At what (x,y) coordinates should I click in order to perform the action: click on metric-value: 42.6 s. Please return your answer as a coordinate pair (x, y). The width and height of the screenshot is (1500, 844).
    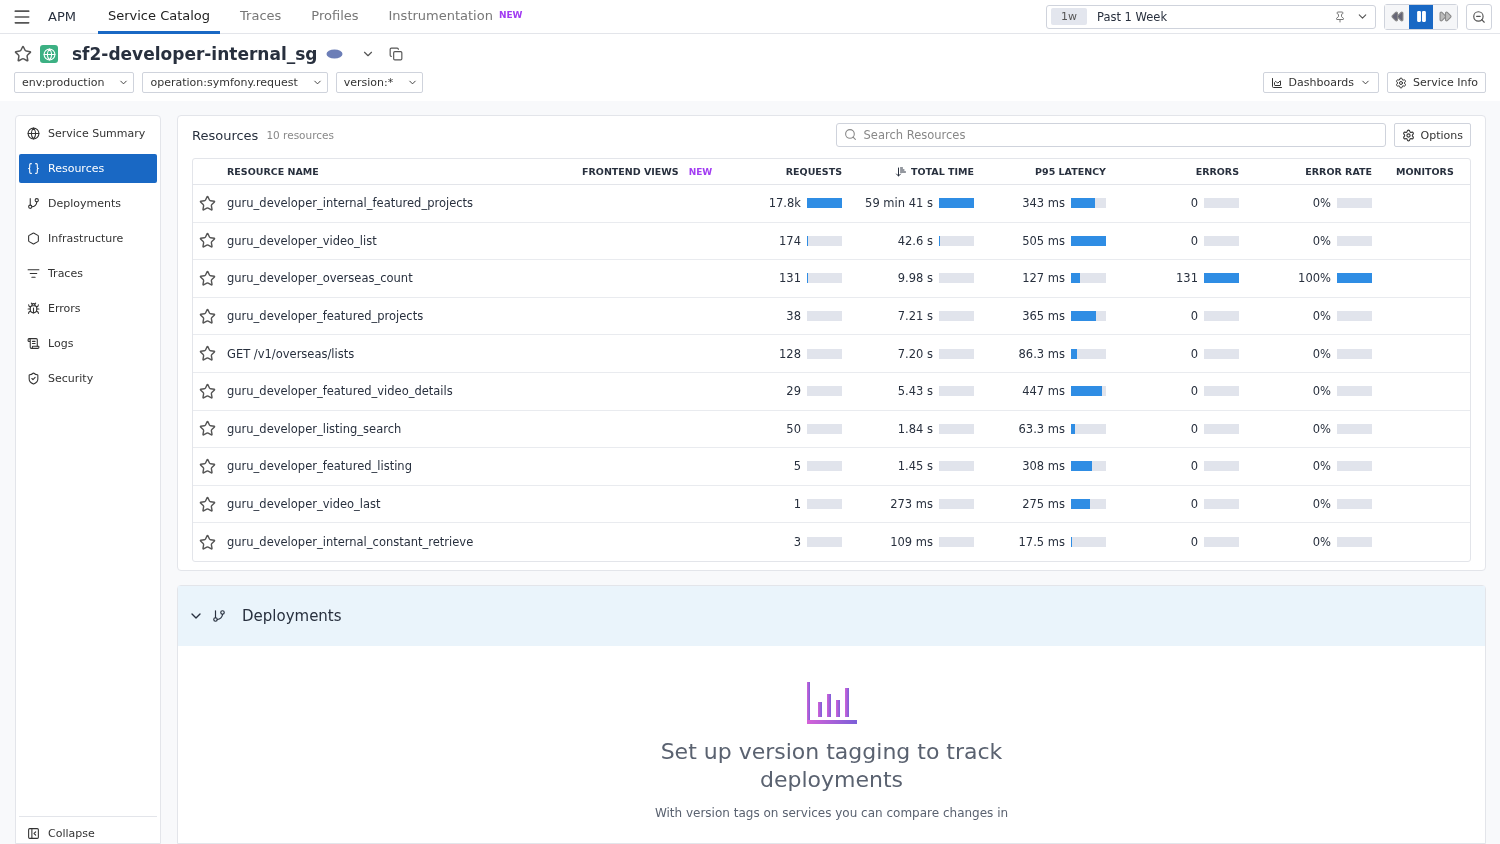
    Looking at the image, I should click on (915, 240).